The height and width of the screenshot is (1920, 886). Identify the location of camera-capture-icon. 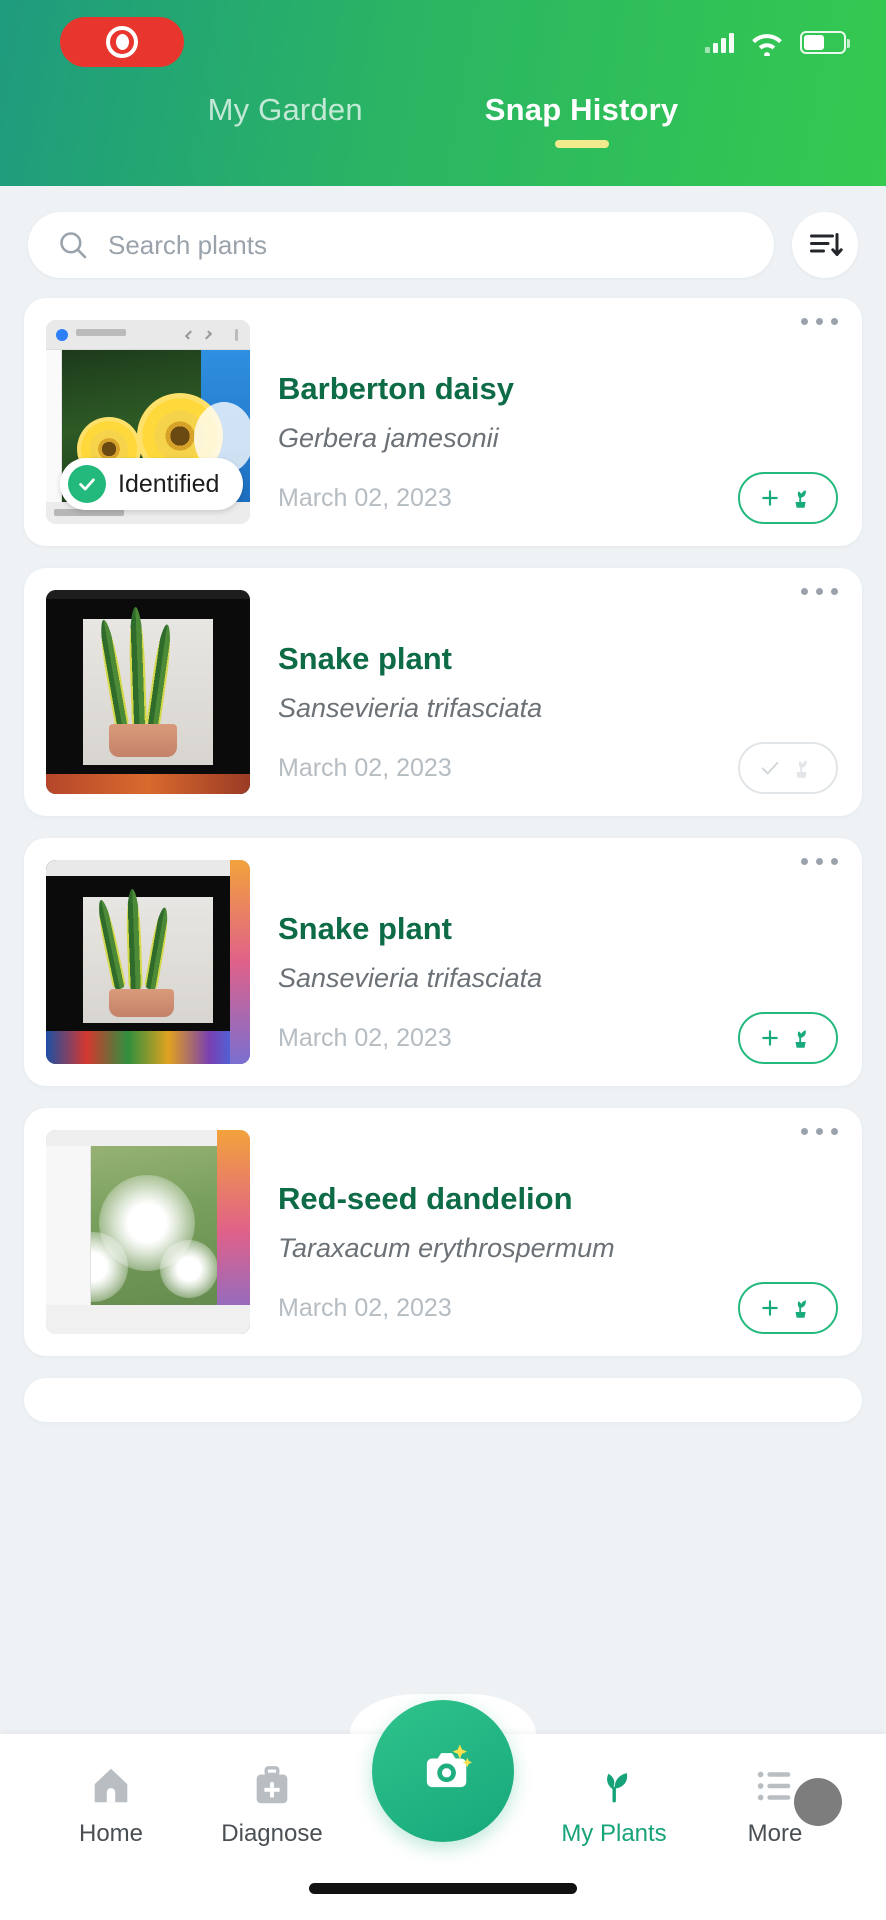
(449, 1766).